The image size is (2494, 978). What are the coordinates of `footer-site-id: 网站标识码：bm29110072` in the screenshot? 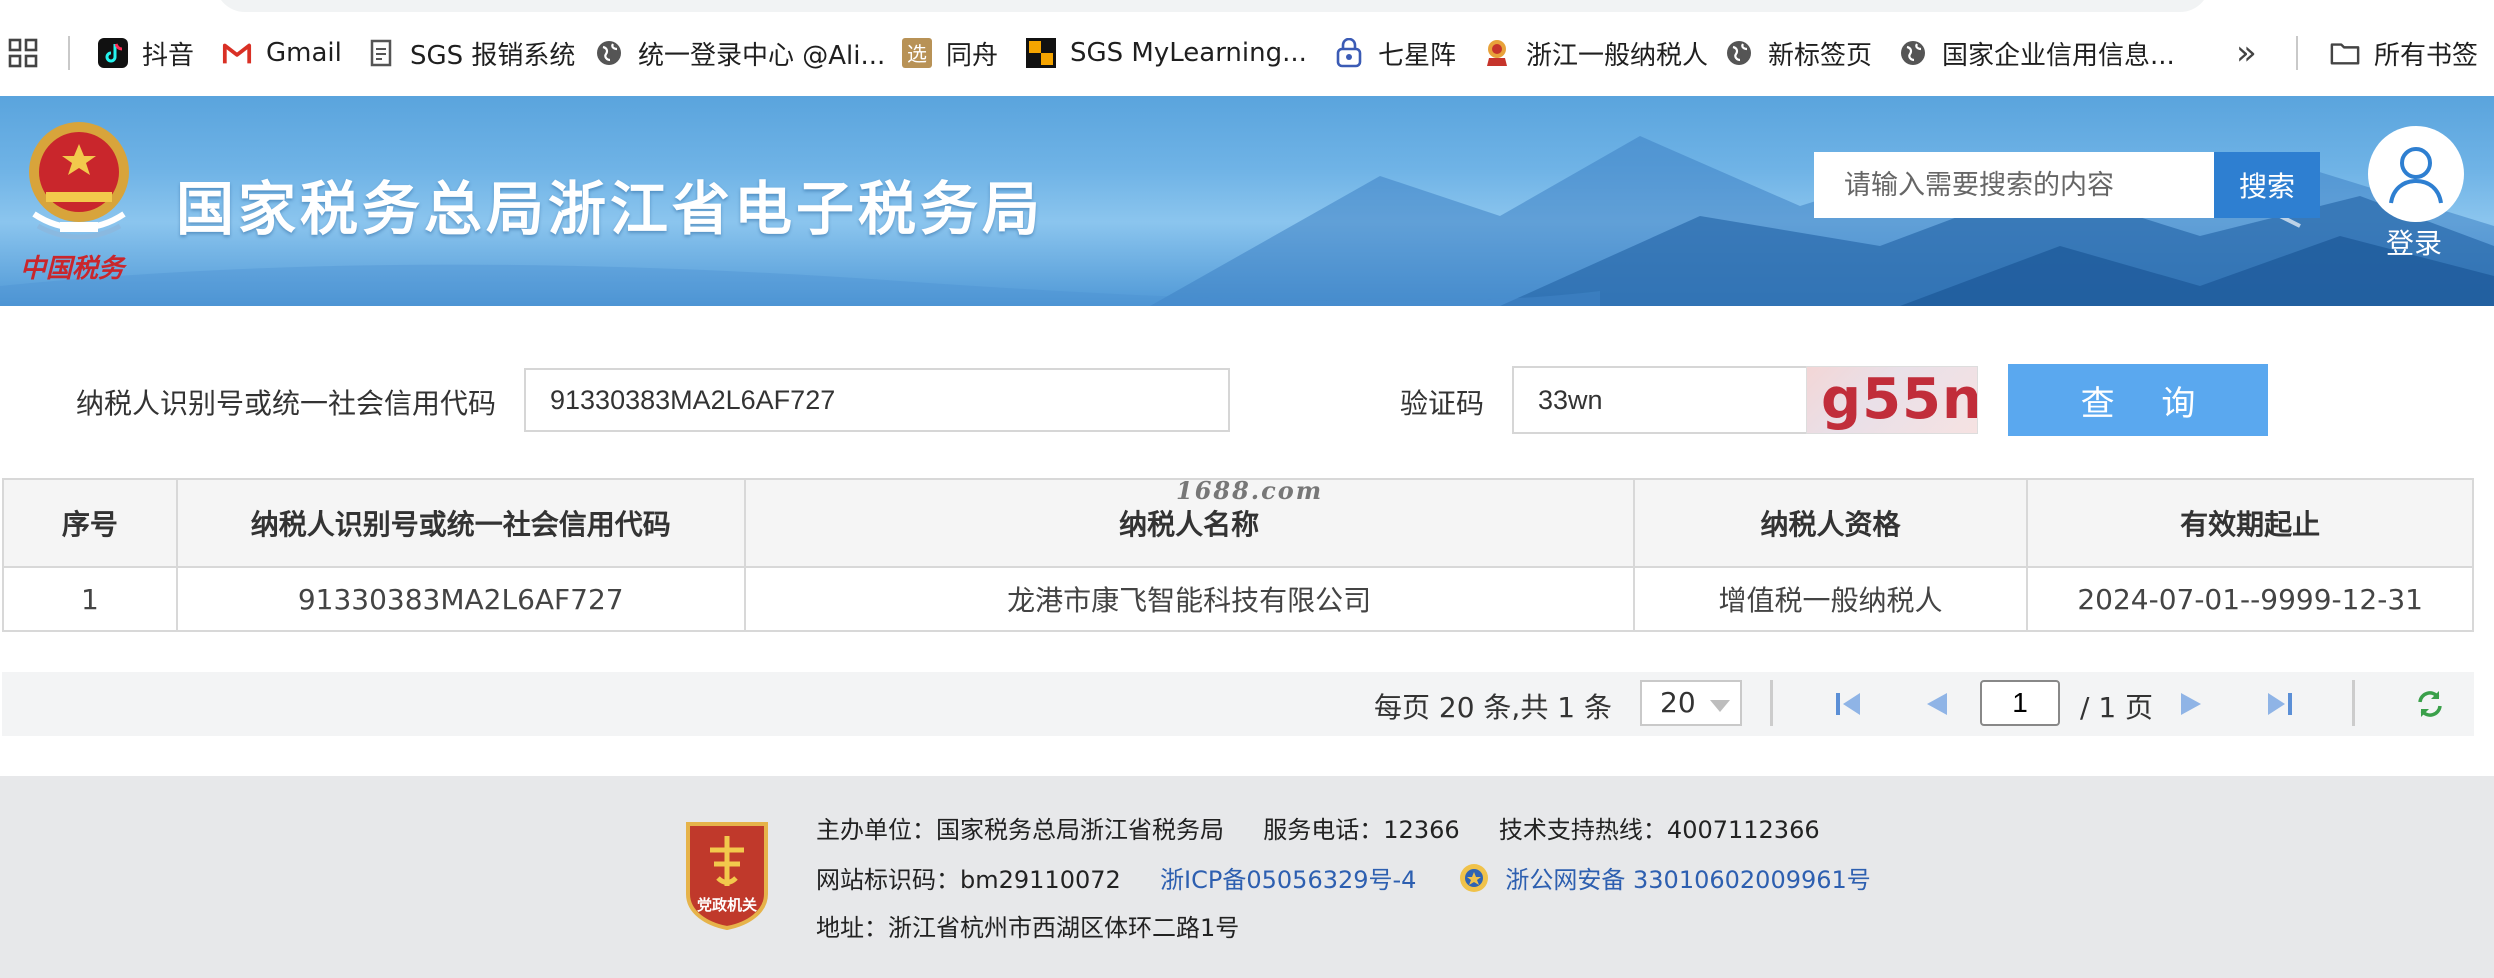 It's located at (968, 880).